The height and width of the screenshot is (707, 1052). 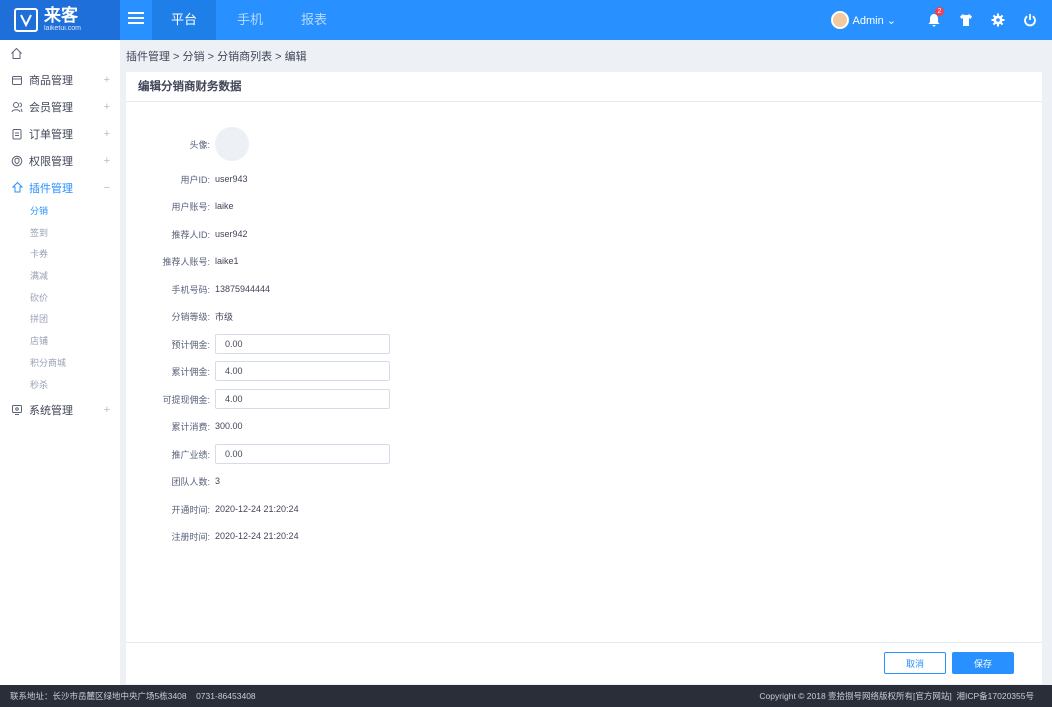 What do you see at coordinates (915, 663) in the screenshot?
I see `cancel-button: 取消` at bounding box center [915, 663].